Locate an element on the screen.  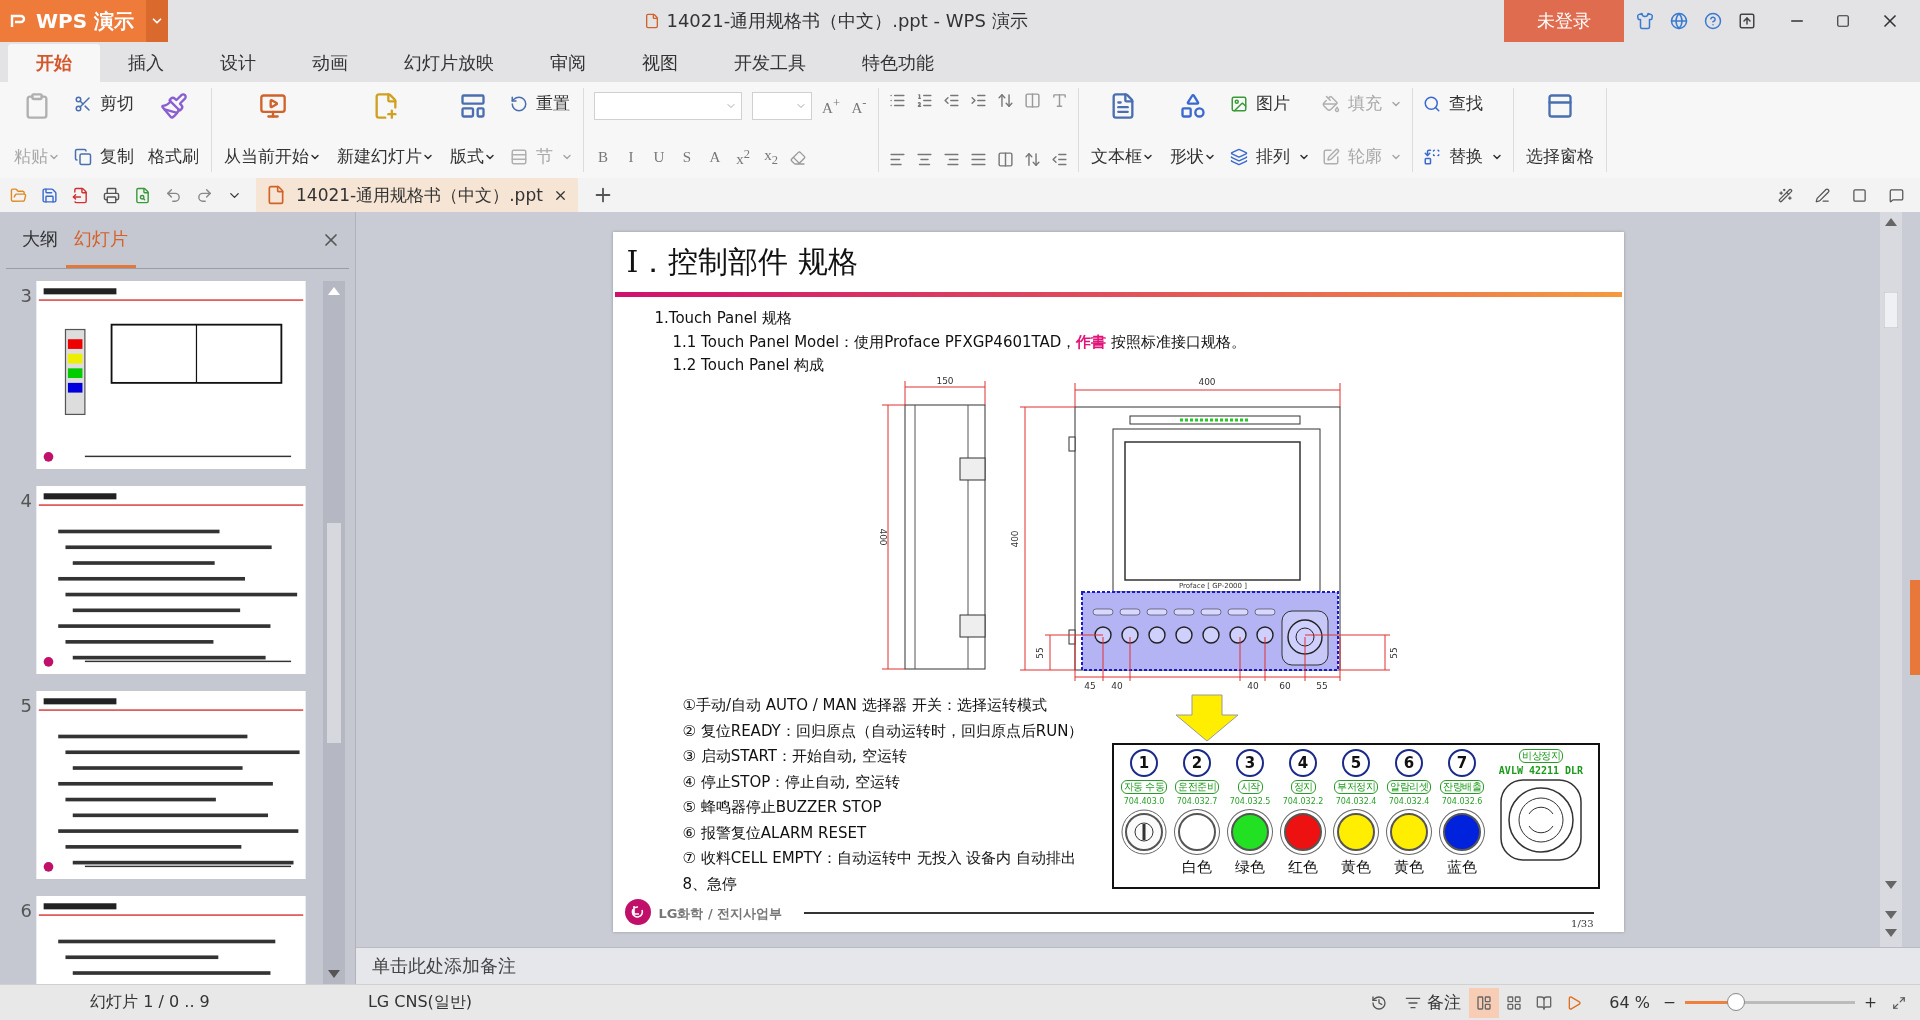
undo-icon is located at coordinates (173, 195).